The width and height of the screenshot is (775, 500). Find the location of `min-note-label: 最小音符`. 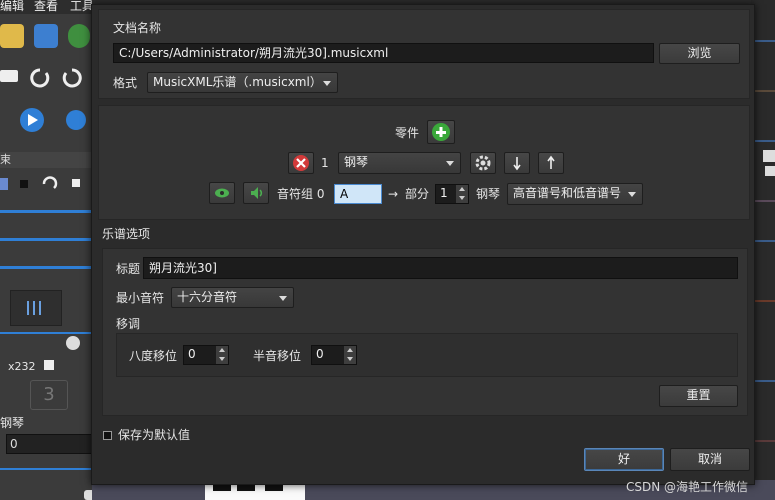

min-note-label: 最小音符 is located at coordinates (140, 298).